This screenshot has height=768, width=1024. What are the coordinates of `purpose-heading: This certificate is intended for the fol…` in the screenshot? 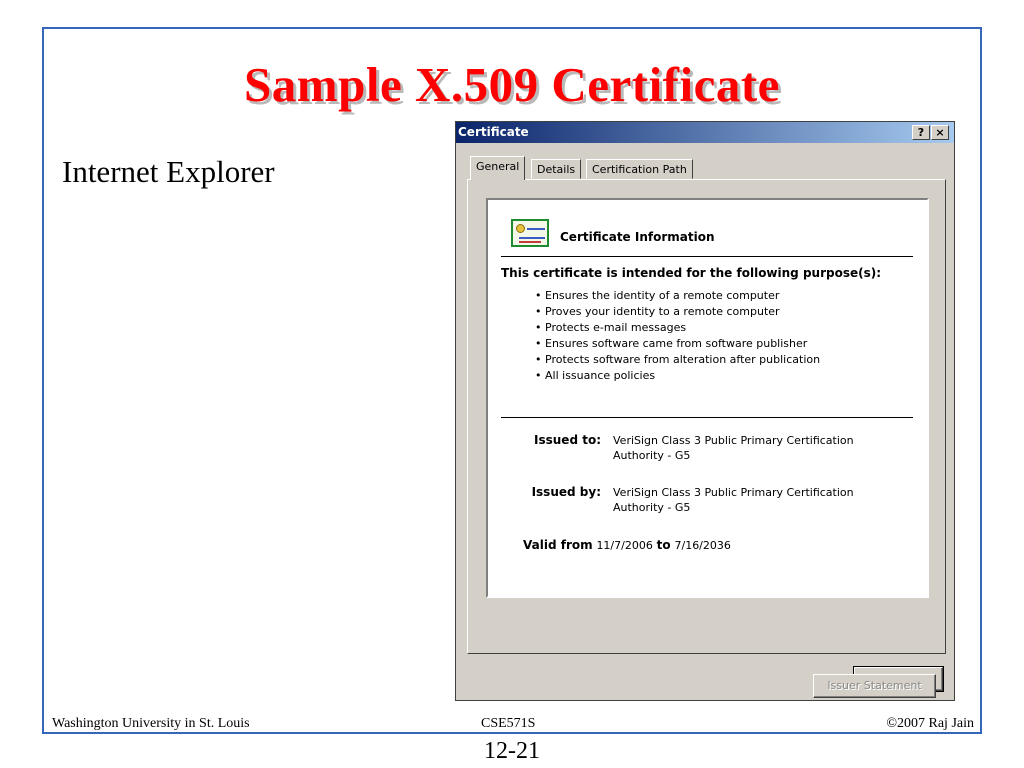 It's located at (691, 273).